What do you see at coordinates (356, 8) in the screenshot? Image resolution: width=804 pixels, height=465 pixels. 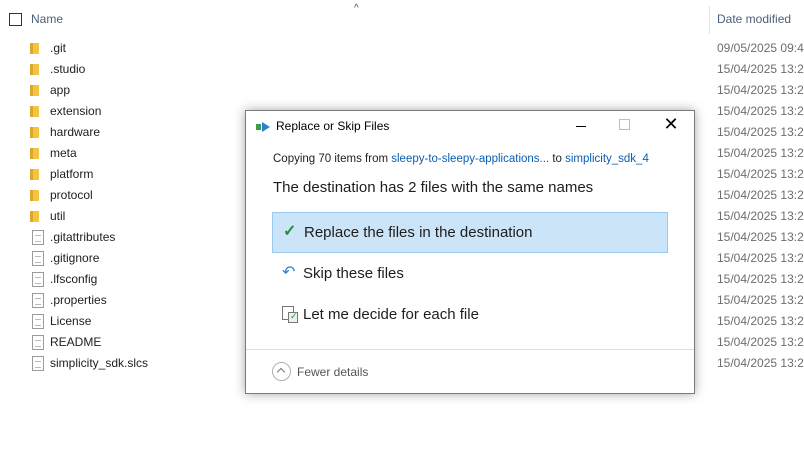 I see `sort-ascending-icon: ^` at bounding box center [356, 8].